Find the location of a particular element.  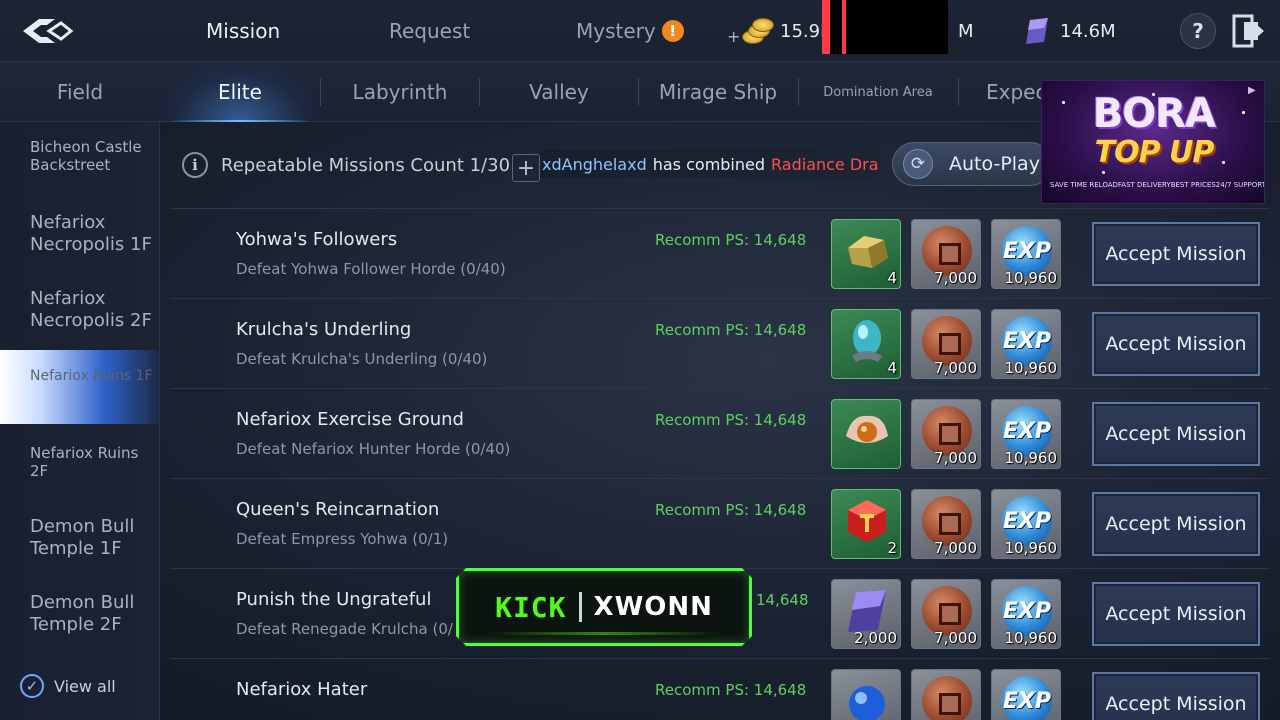

mission-objective: Defeat Krulcha's Underling (0/40) is located at coordinates (362, 359).